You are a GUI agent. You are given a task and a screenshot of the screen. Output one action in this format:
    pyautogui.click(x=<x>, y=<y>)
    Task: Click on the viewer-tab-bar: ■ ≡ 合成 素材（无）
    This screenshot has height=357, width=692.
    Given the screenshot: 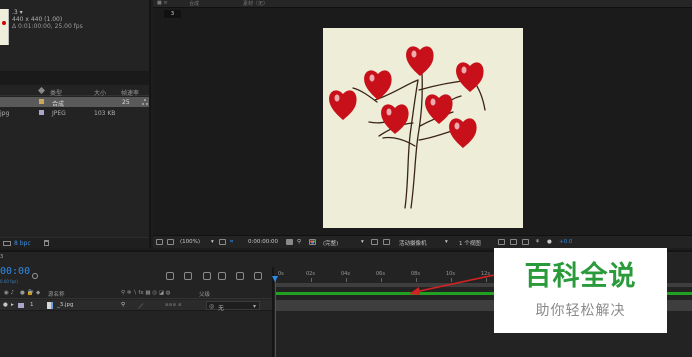 What is the action you would take?
    pyautogui.click(x=422, y=4)
    